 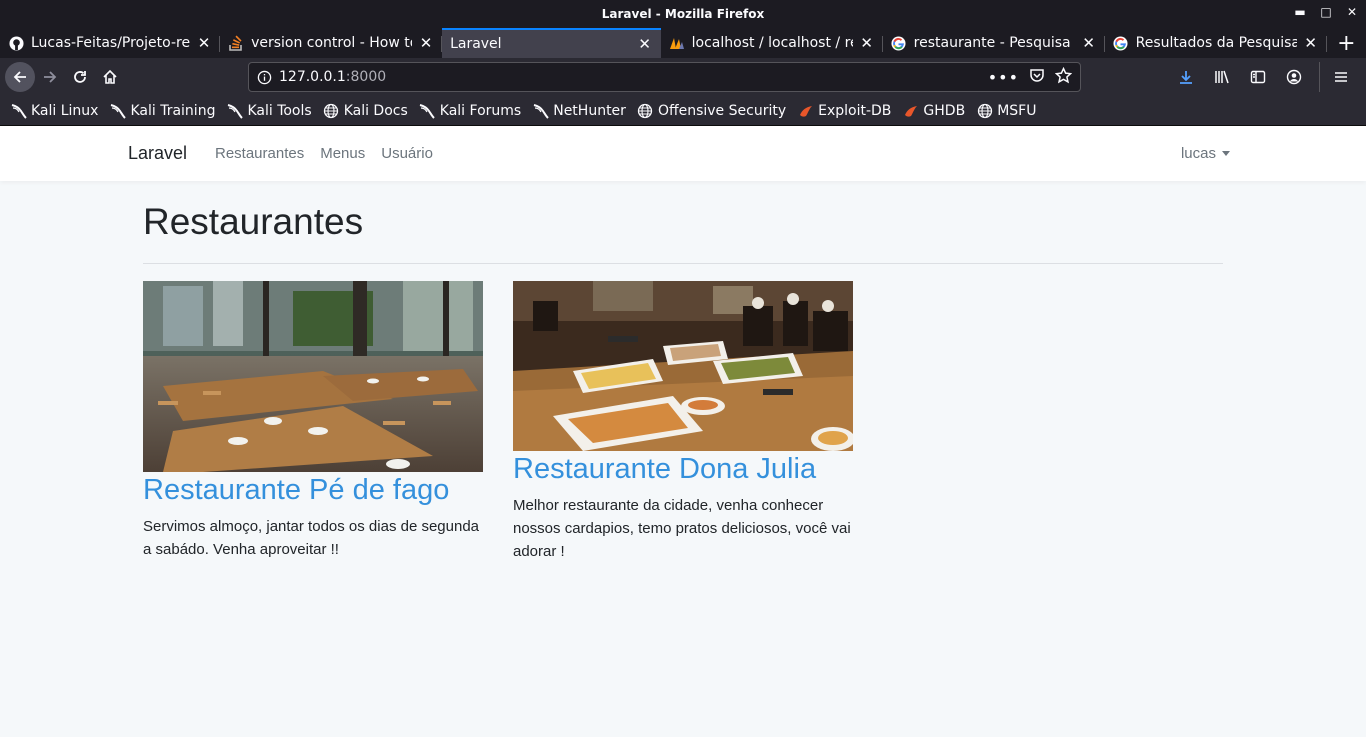 What do you see at coordinates (407, 153) in the screenshot?
I see `nav-link-usuario: Usuário` at bounding box center [407, 153].